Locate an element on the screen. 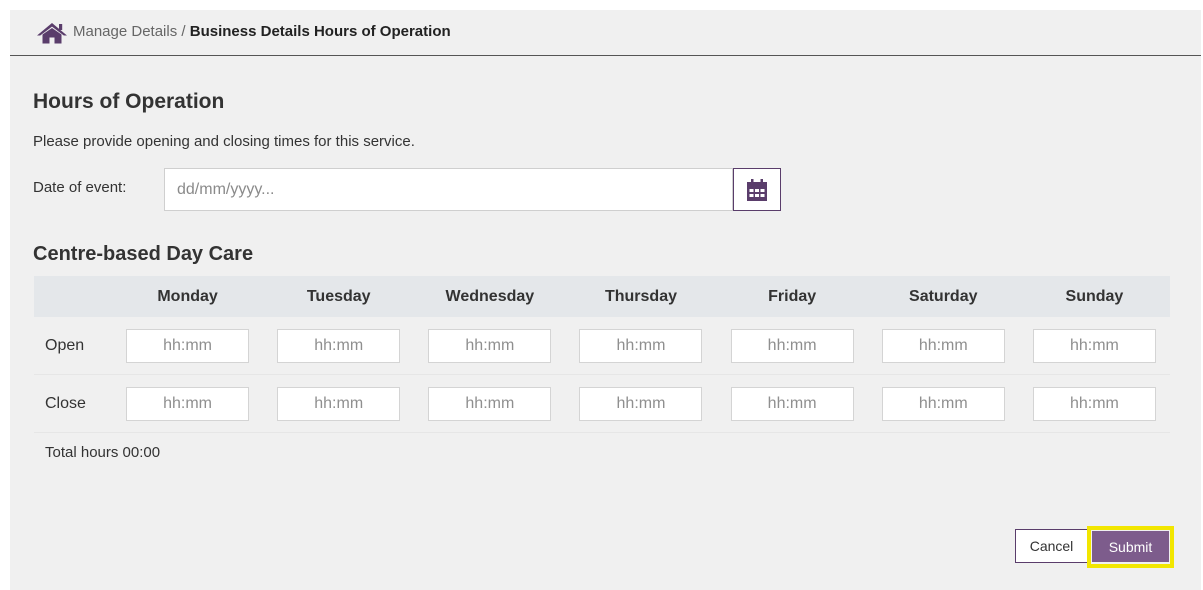  open-cell-tuesday is located at coordinates (339, 346).